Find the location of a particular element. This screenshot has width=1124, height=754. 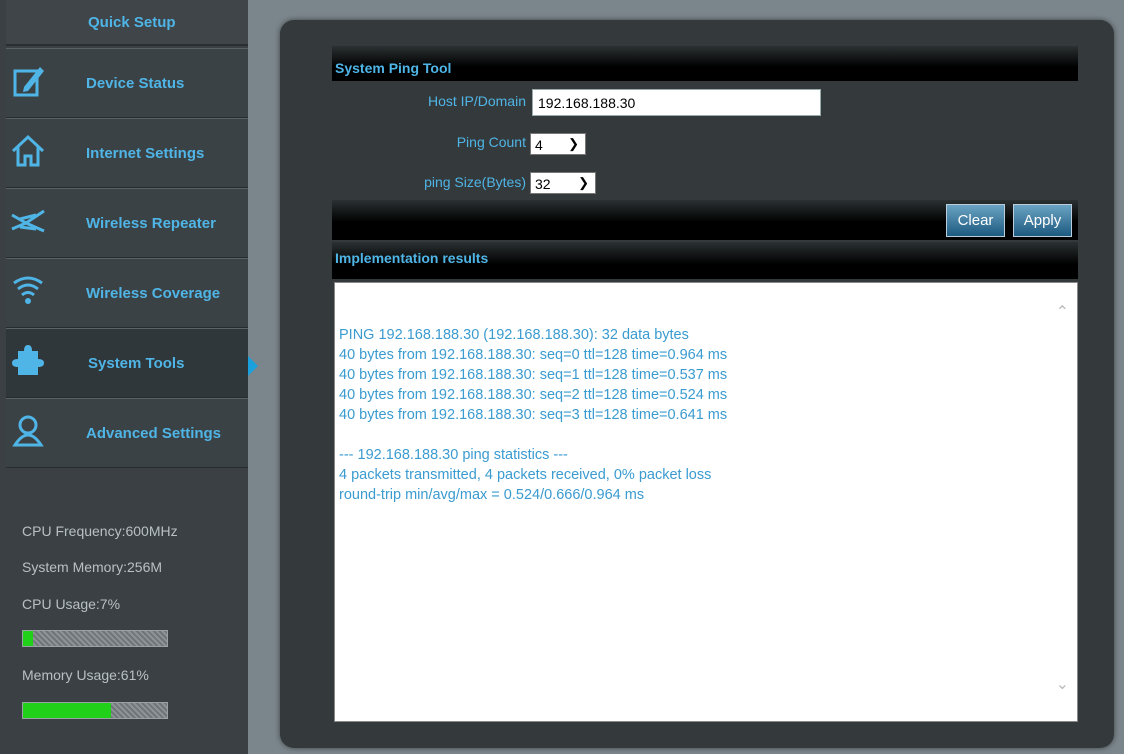

apply-button: Apply is located at coordinates (1042, 220).